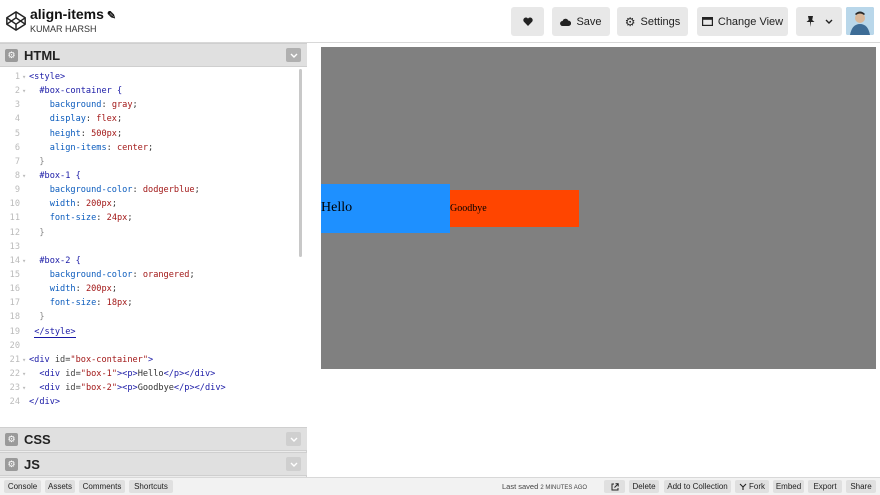 Image resolution: width=880 pixels, height=495 pixels. What do you see at coordinates (861, 486) in the screenshot?
I see `share-button: Share` at bounding box center [861, 486].